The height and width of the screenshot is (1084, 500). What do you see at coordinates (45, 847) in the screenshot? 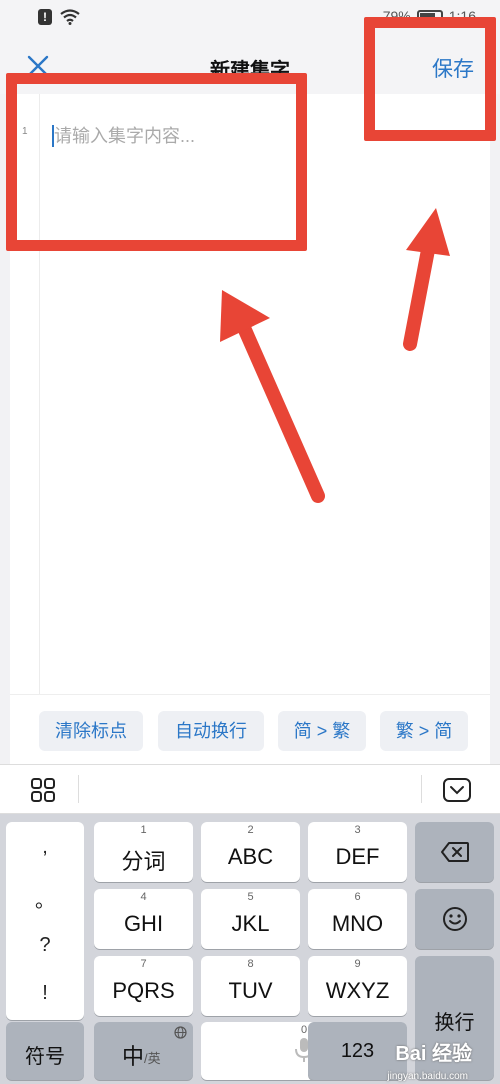
I see `punct-key-comma: ,` at bounding box center [45, 847].